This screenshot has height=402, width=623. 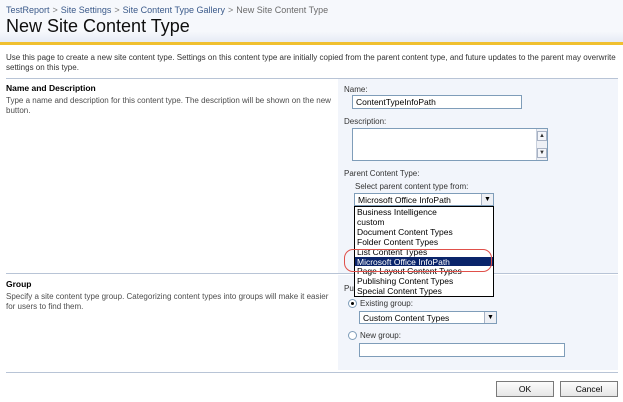 I want to click on cancel-button: Cancel, so click(x=589, y=389).